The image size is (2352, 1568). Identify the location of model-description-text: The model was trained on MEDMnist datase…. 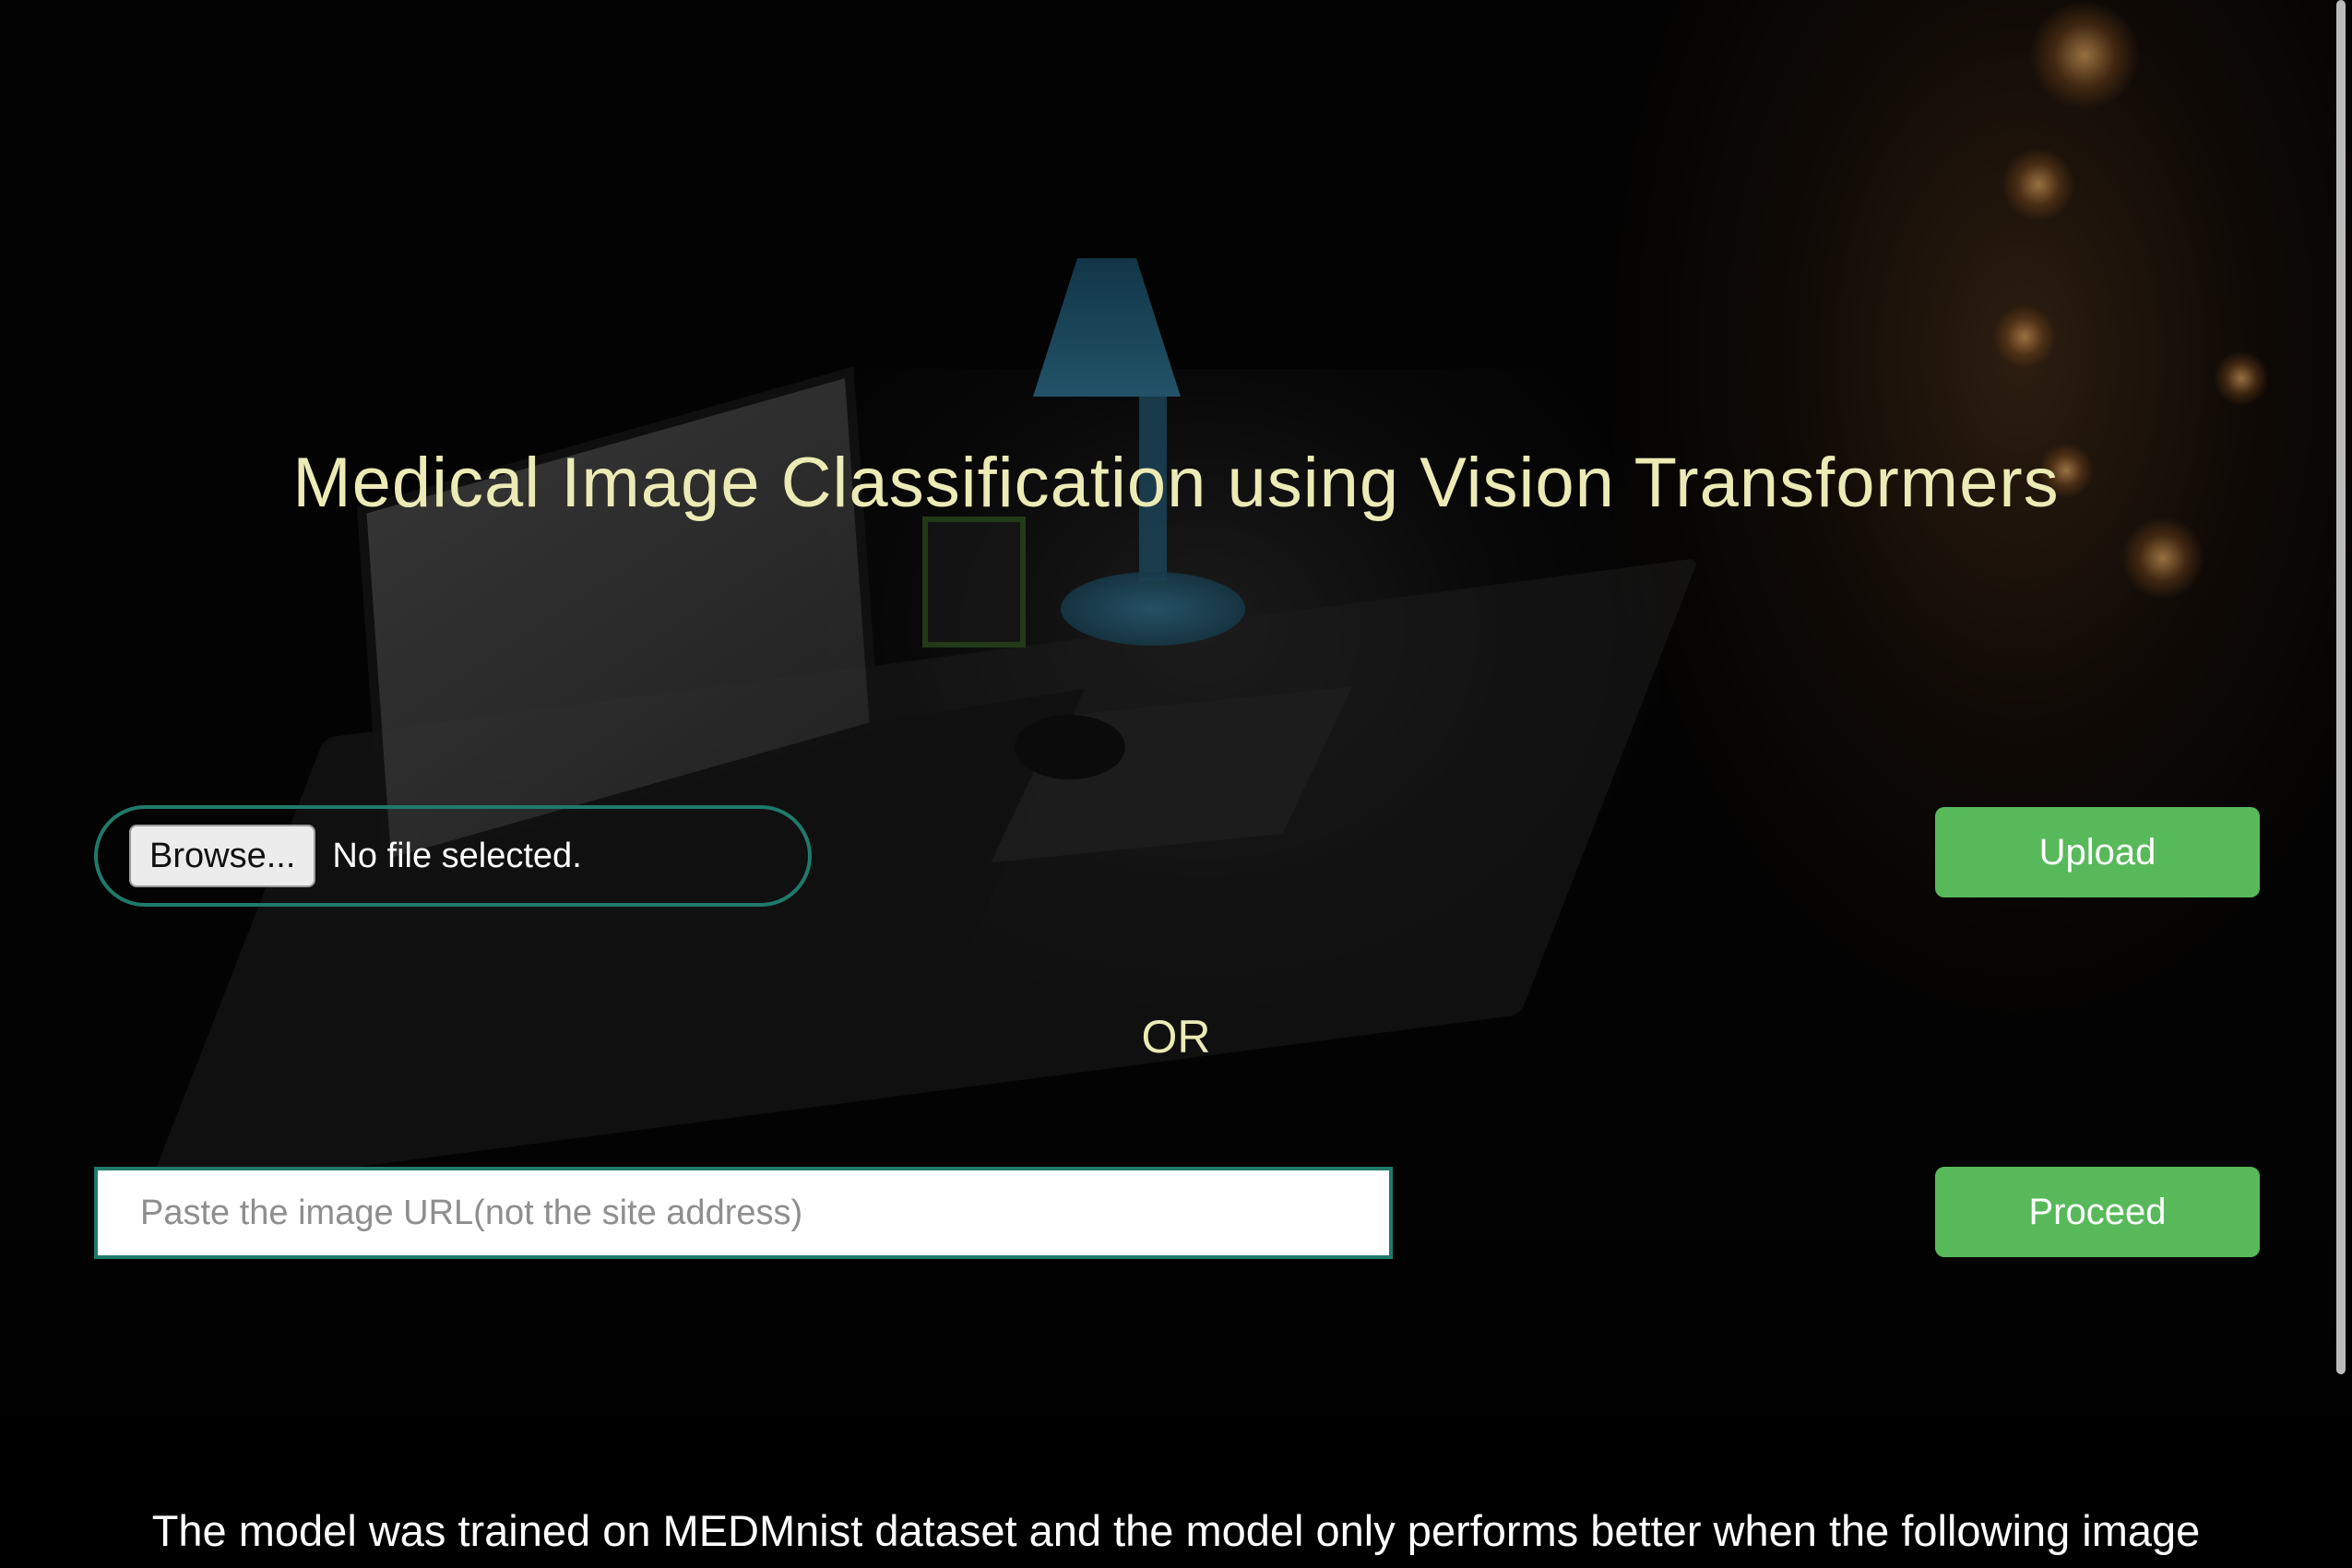
(1176, 1530).